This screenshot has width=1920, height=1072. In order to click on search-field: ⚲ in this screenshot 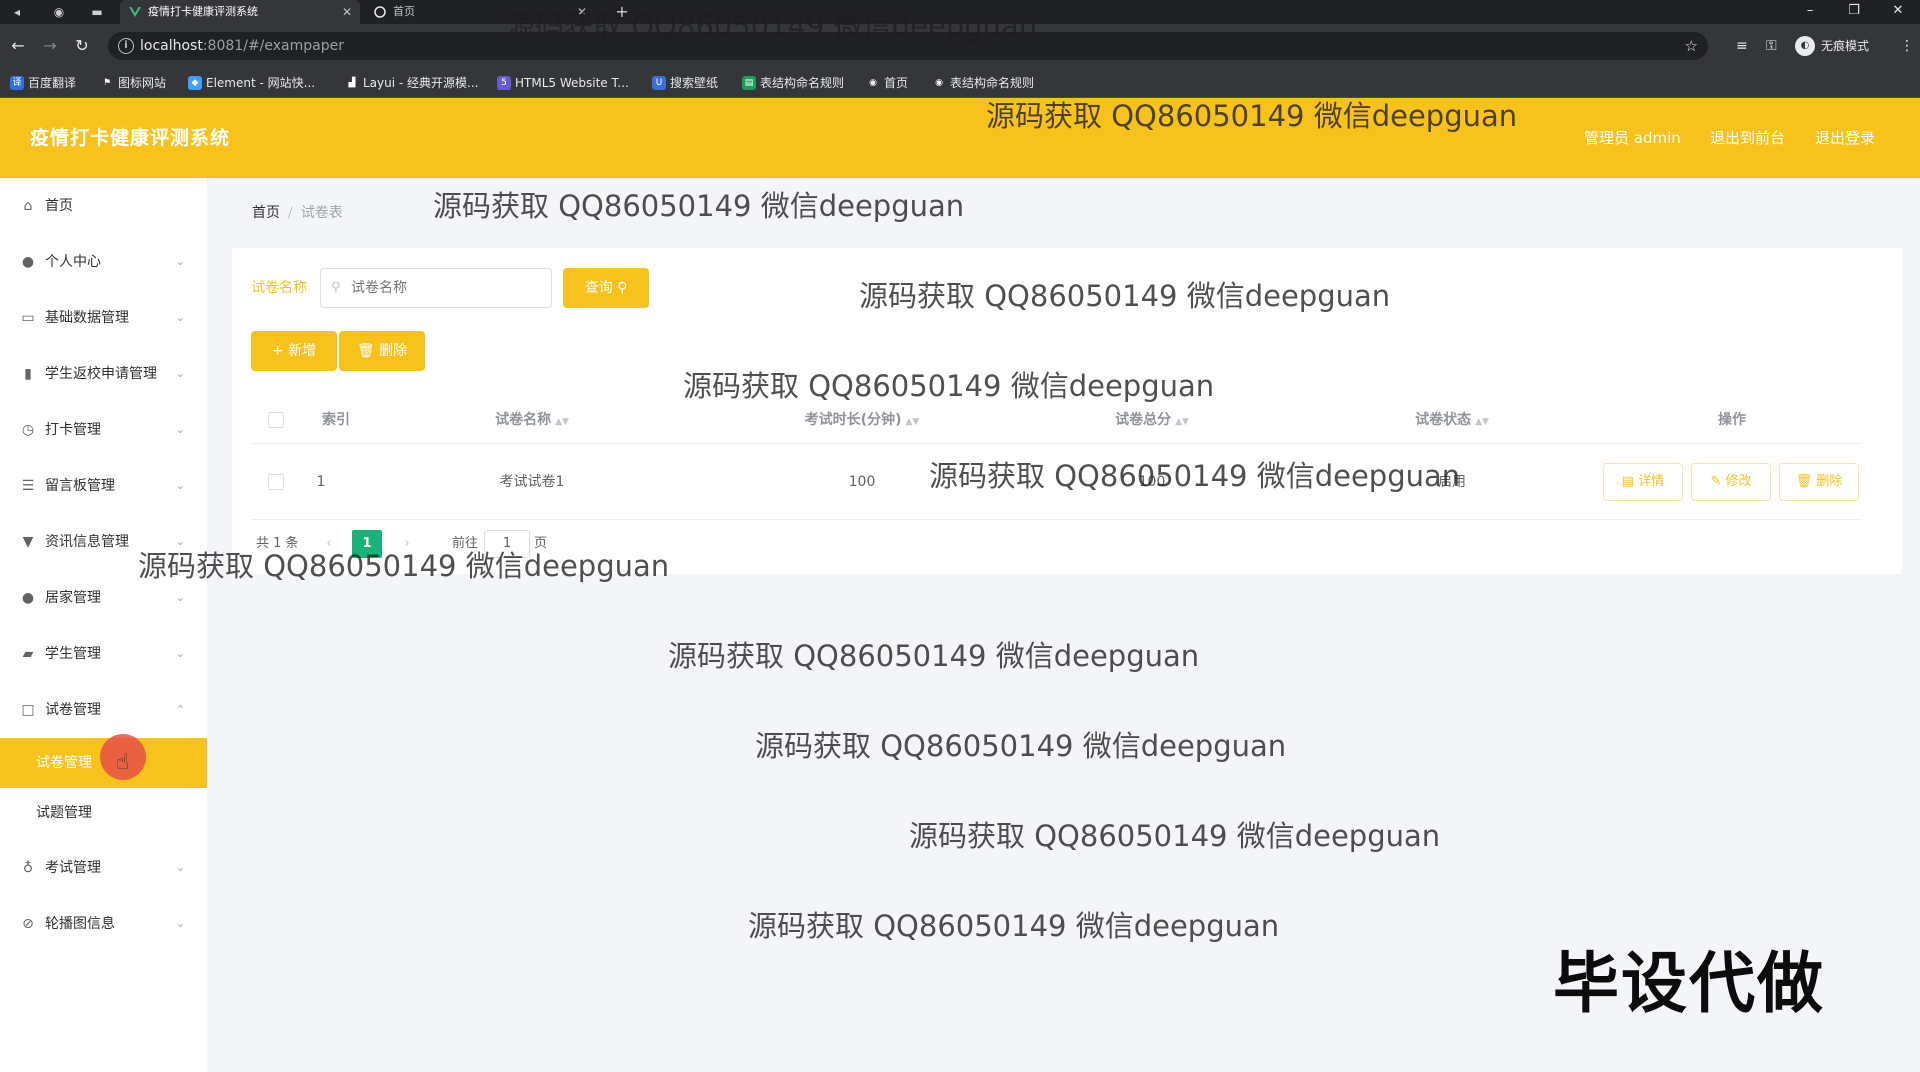, I will do `click(436, 288)`.